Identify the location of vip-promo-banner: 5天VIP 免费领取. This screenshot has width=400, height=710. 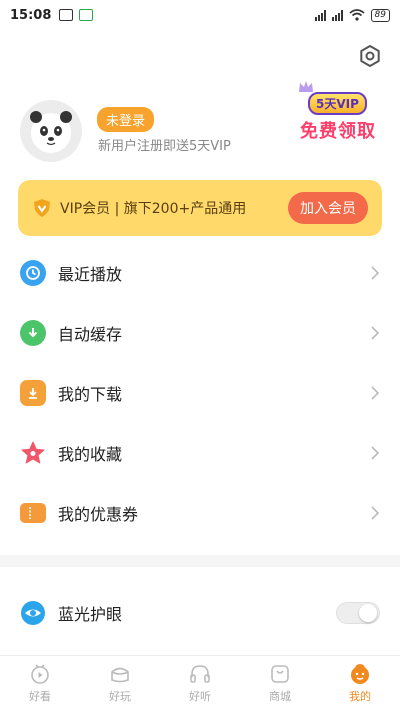
(341, 114).